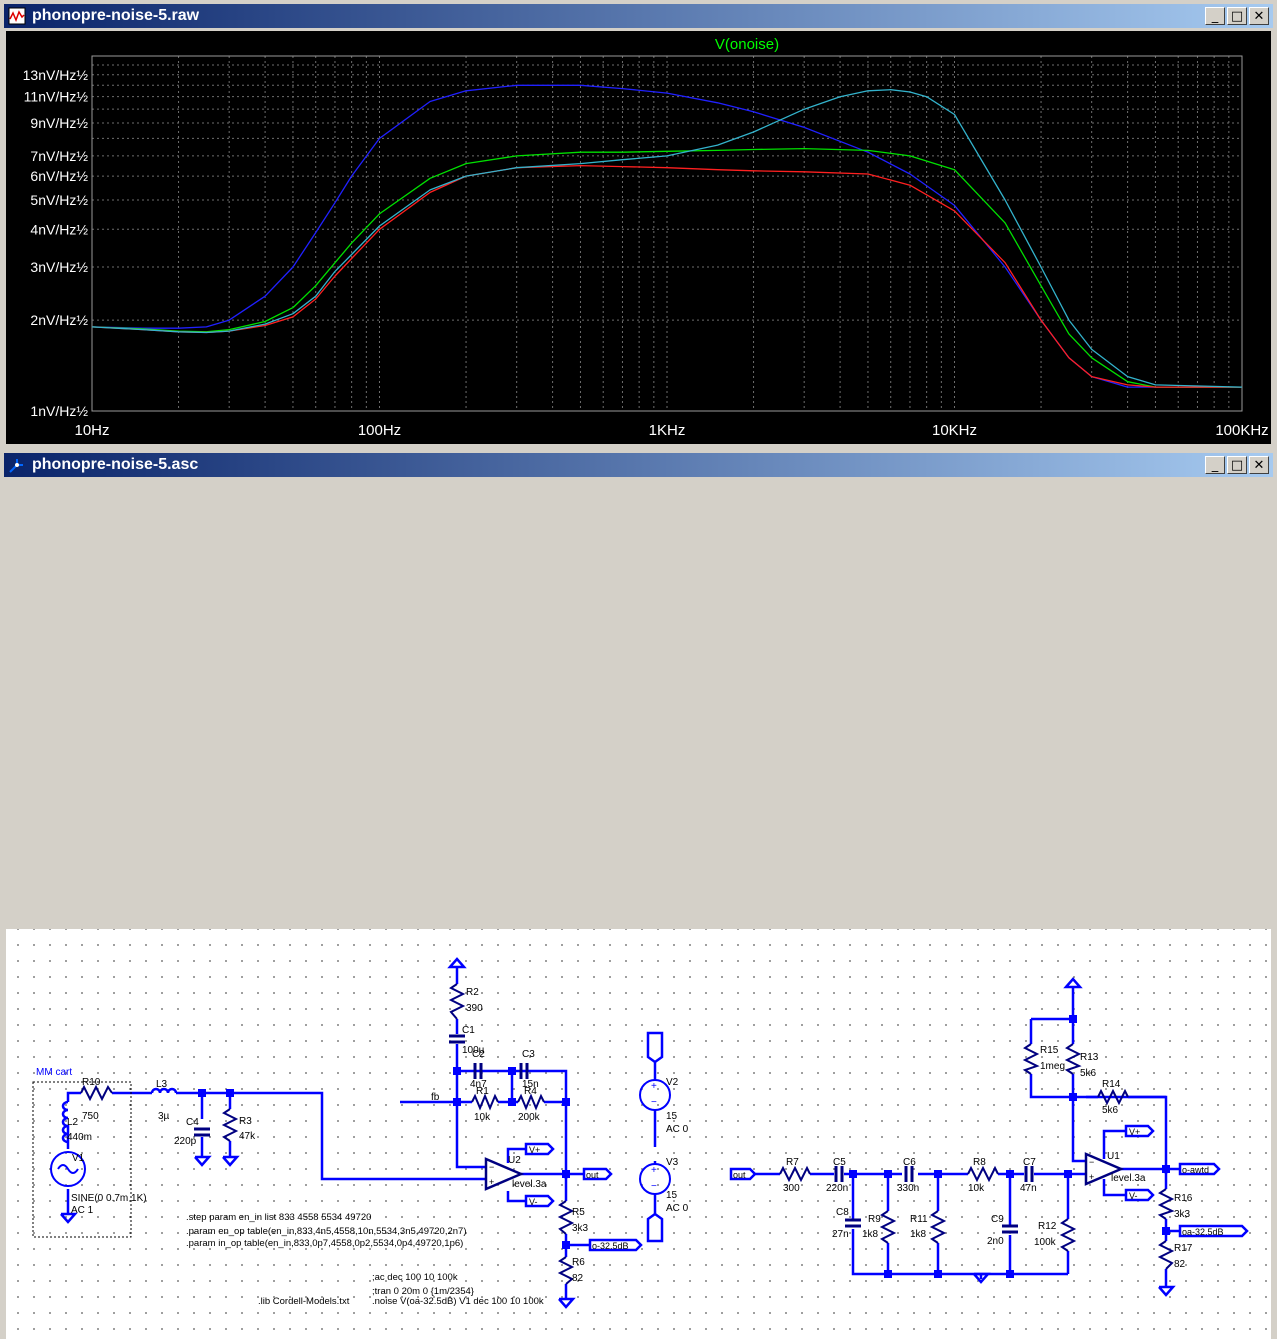 Image resolution: width=1277 pixels, height=1339 pixels. I want to click on oa-32.5db-label: oa-32.5dB, so click(1203, 1232).